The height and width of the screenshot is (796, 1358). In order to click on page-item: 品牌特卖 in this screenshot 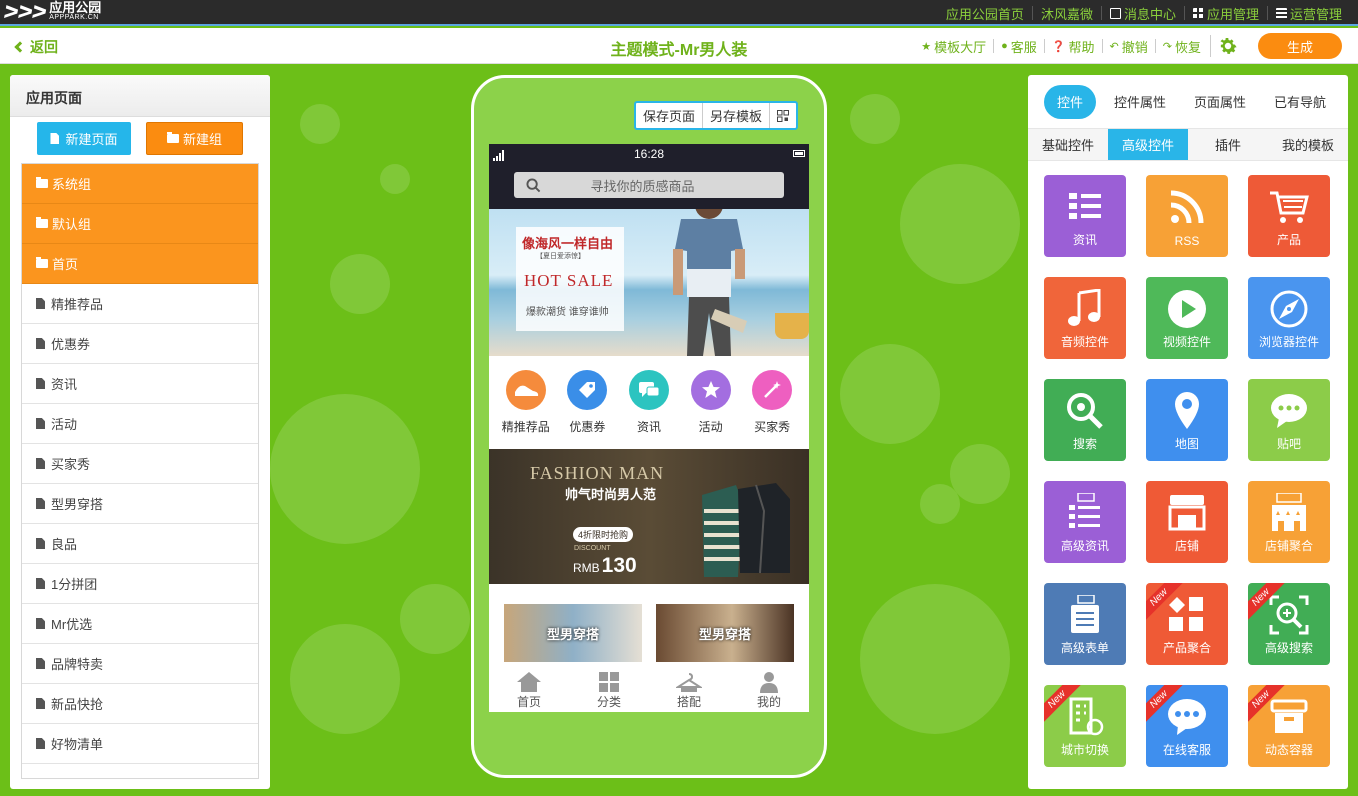, I will do `click(140, 664)`.